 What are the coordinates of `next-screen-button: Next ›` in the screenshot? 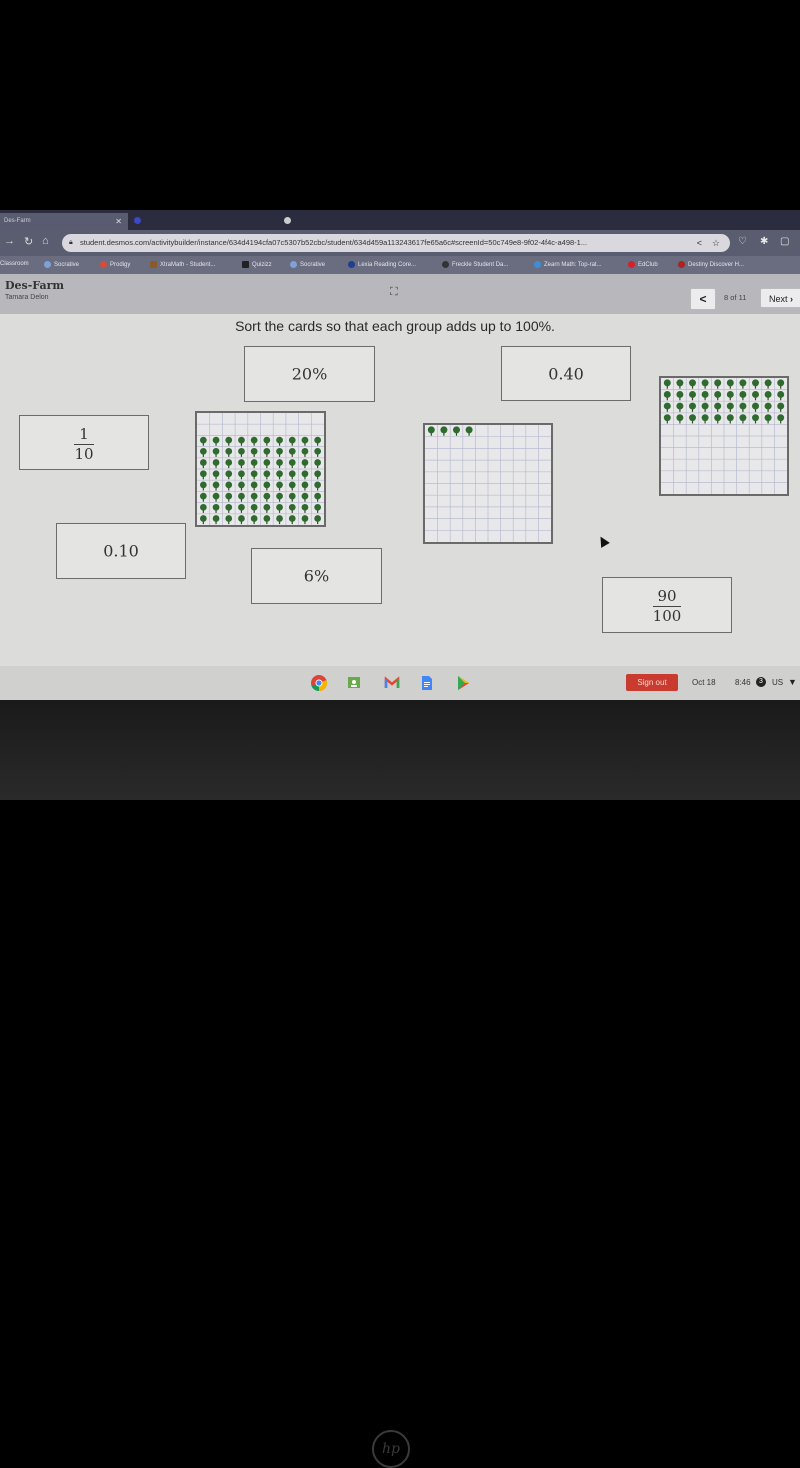 It's located at (780, 298).